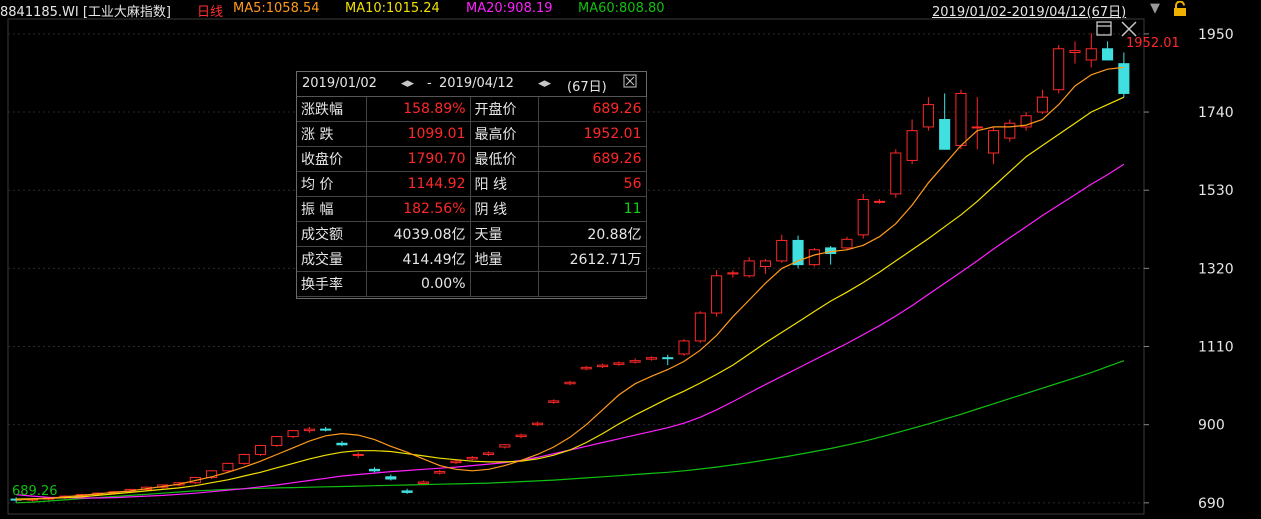 This screenshot has height=519, width=1261. Describe the element at coordinates (509, 8) in the screenshot. I see `ma20-legend: MA20:908.19` at that location.